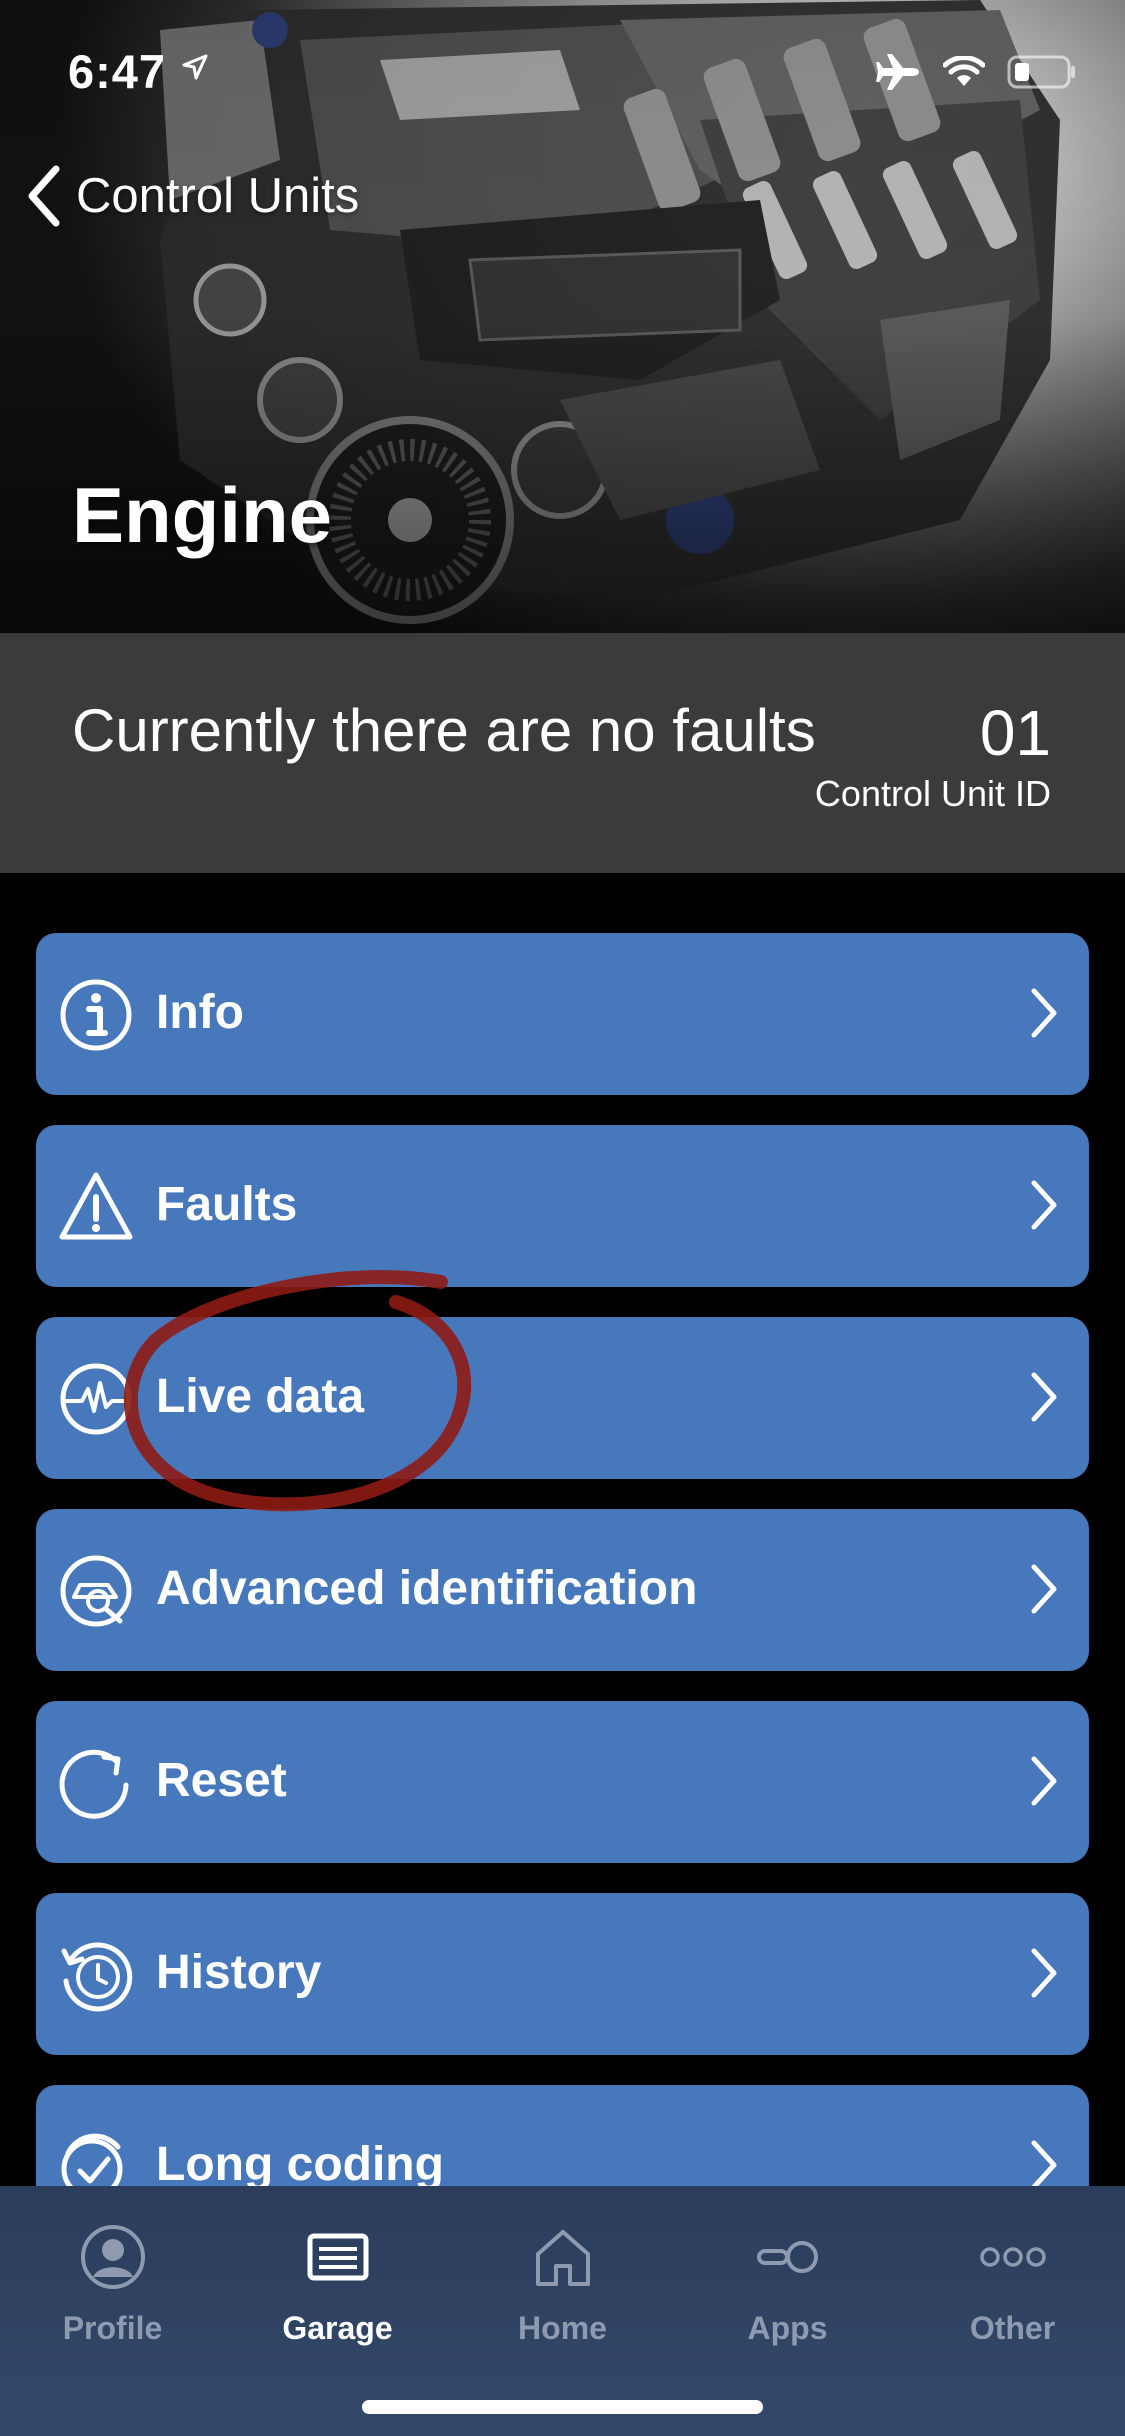  What do you see at coordinates (562, 1014) in the screenshot?
I see `menu-item-info: Info` at bounding box center [562, 1014].